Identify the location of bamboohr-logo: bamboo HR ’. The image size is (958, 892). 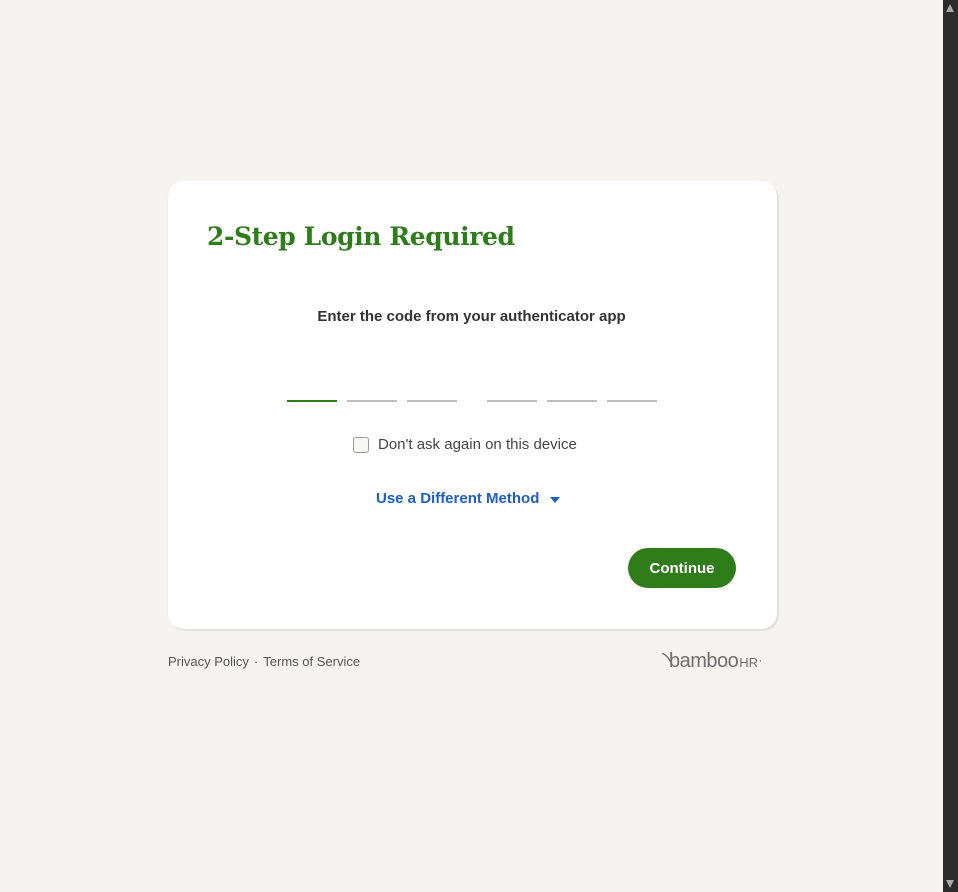
(711, 661).